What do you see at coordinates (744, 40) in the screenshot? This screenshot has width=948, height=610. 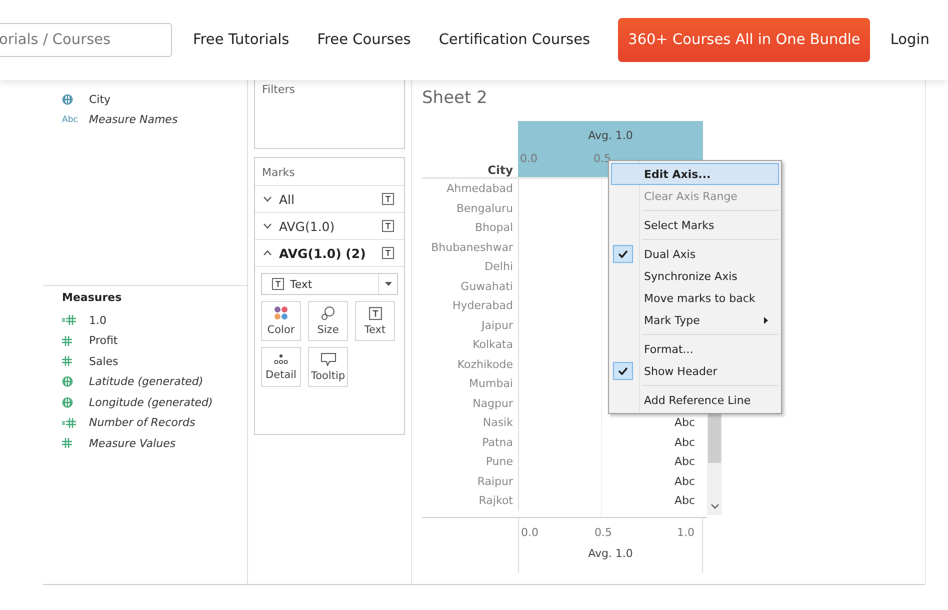 I see `bundle-button: 360+ Courses All in One Bundle` at bounding box center [744, 40].